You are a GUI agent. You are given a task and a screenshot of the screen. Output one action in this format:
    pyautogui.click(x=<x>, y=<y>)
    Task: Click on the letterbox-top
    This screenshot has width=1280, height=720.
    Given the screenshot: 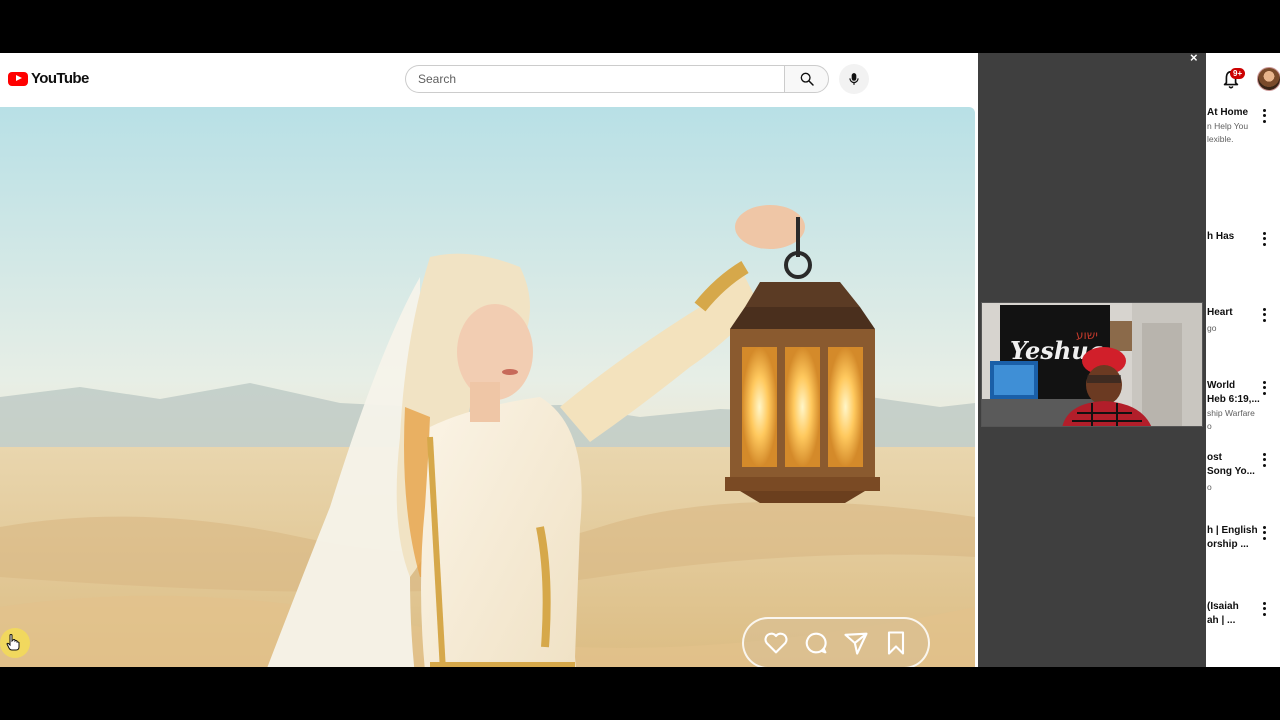 What is the action you would take?
    pyautogui.click(x=640, y=26)
    